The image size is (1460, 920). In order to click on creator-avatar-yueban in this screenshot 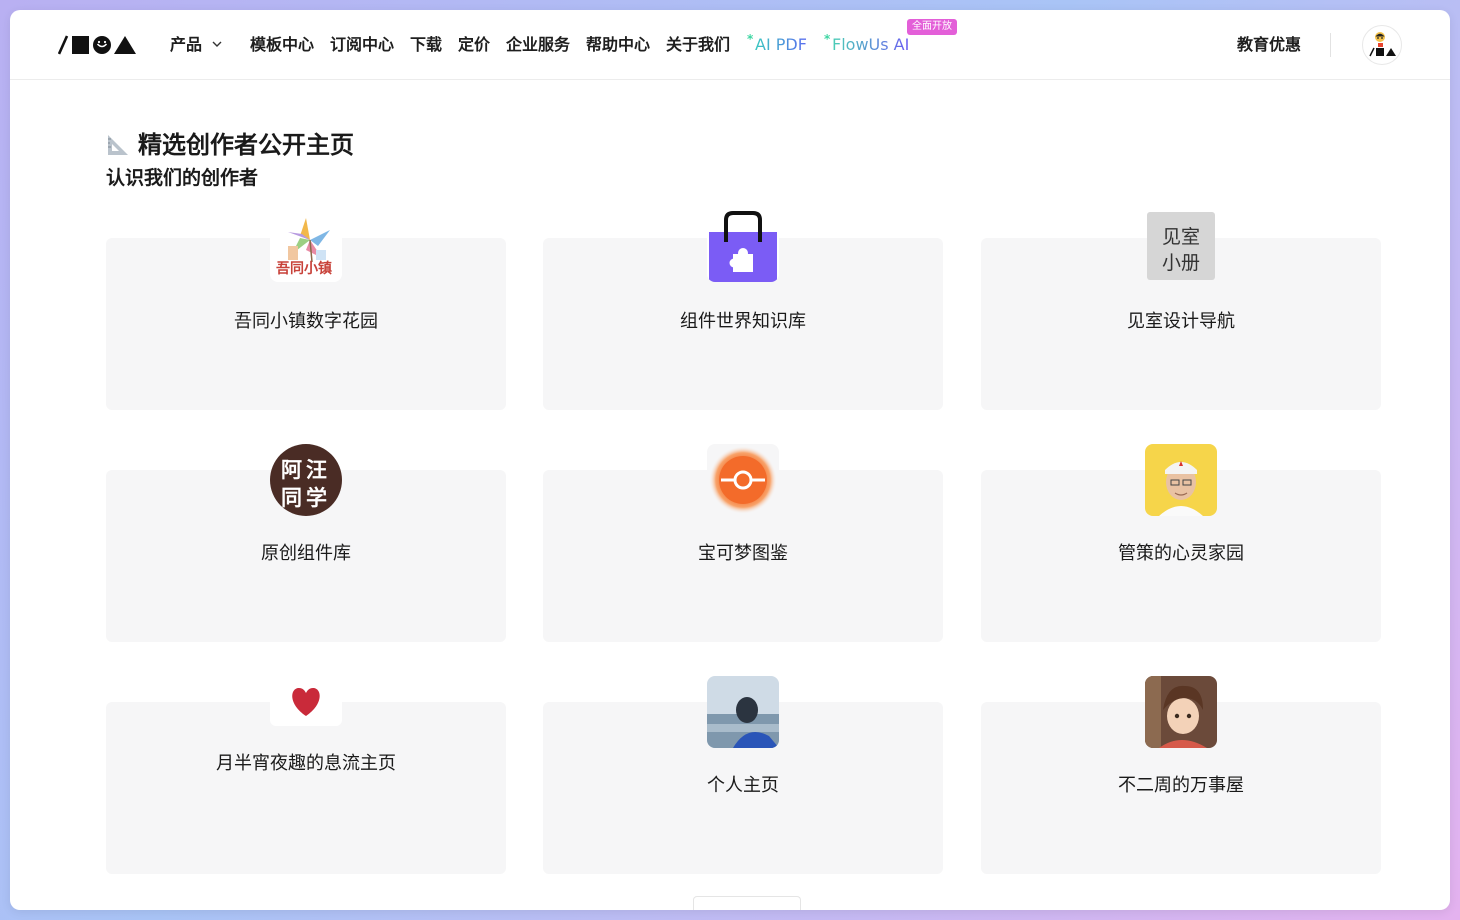, I will do `click(306, 701)`.